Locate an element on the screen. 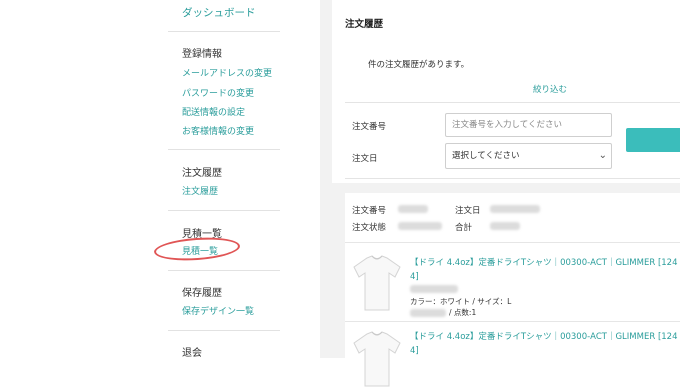  sidebar-item-shipping-settings: 配送情報の設定 is located at coordinates (213, 111).